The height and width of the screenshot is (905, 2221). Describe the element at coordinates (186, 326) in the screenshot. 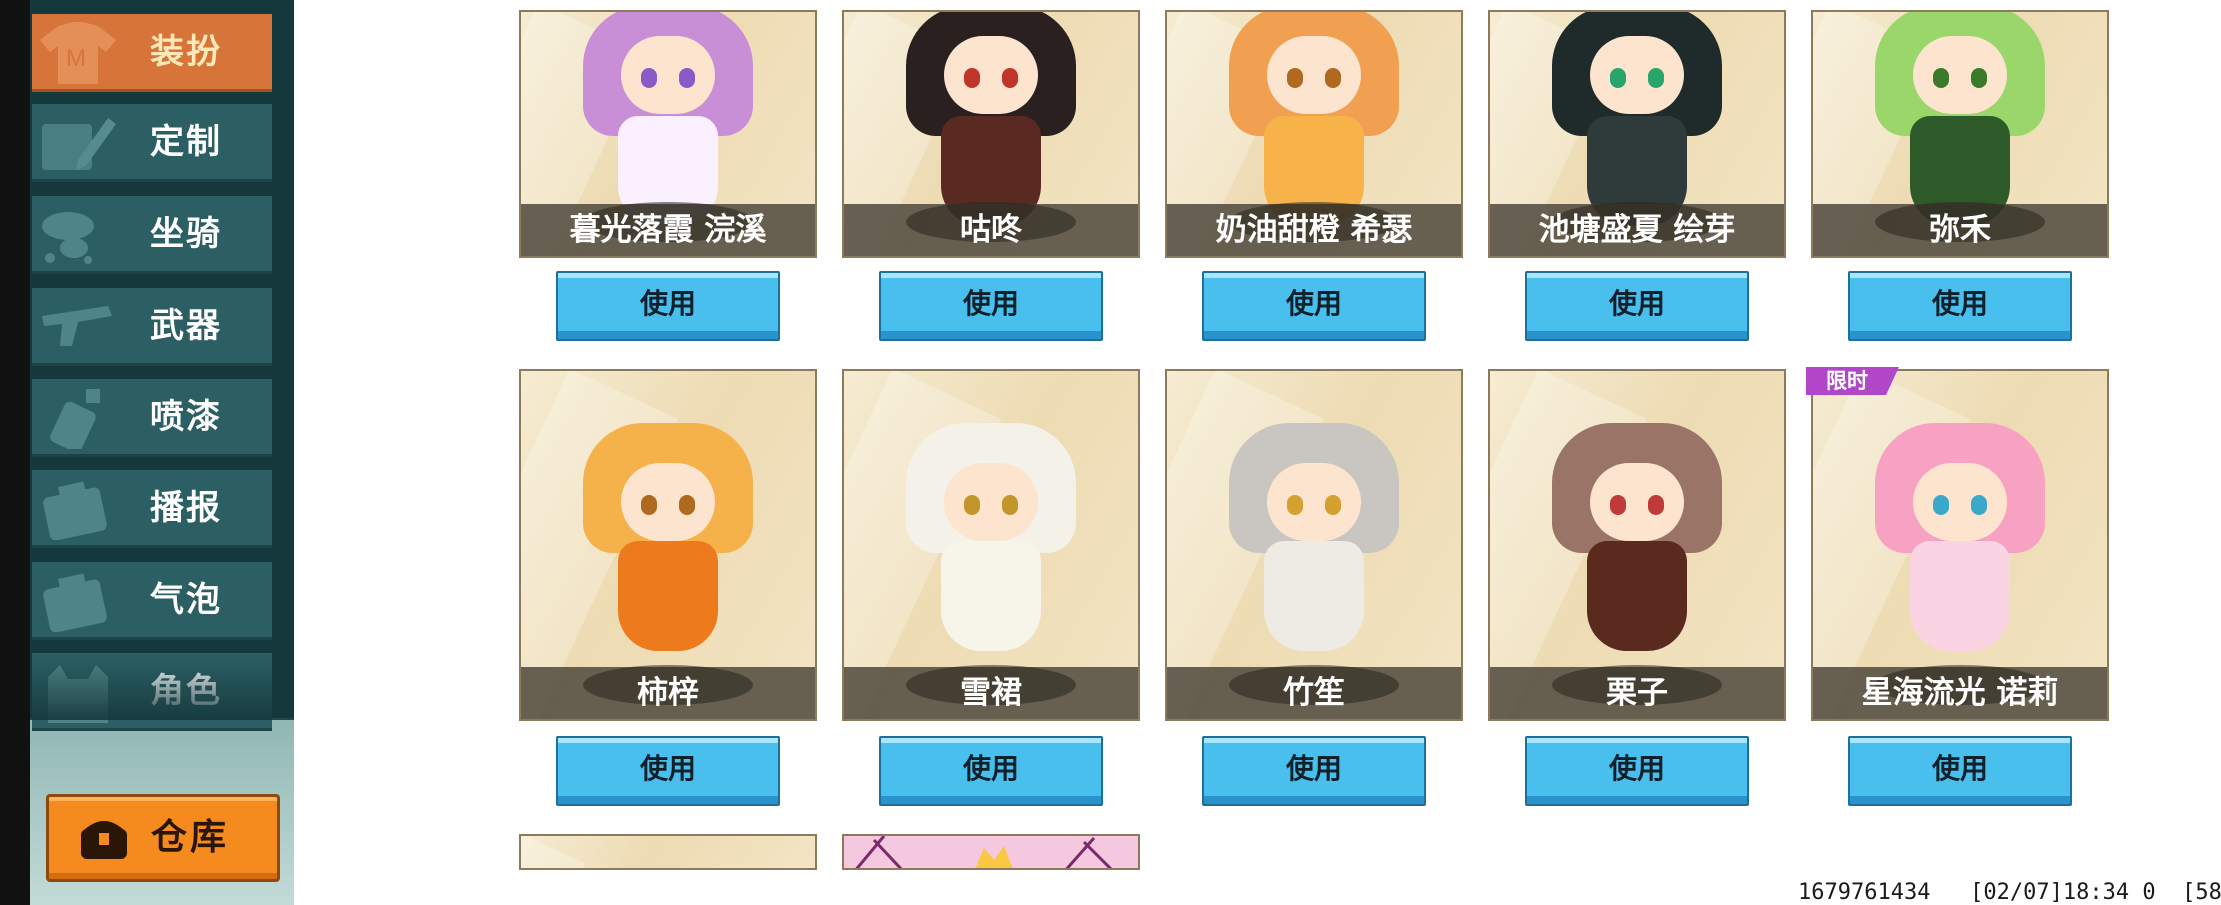

I see `tab-label: 武器` at that location.